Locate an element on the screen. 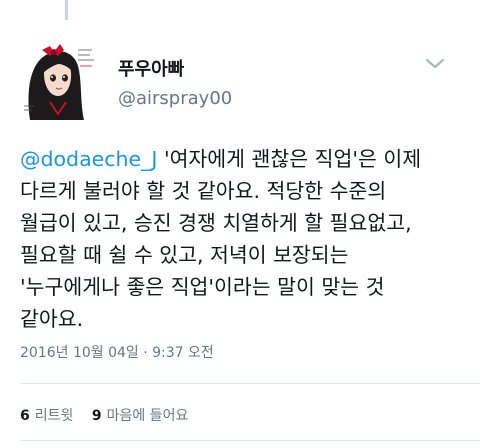  anime-girl-avatar-icon is located at coordinates (60, 80).